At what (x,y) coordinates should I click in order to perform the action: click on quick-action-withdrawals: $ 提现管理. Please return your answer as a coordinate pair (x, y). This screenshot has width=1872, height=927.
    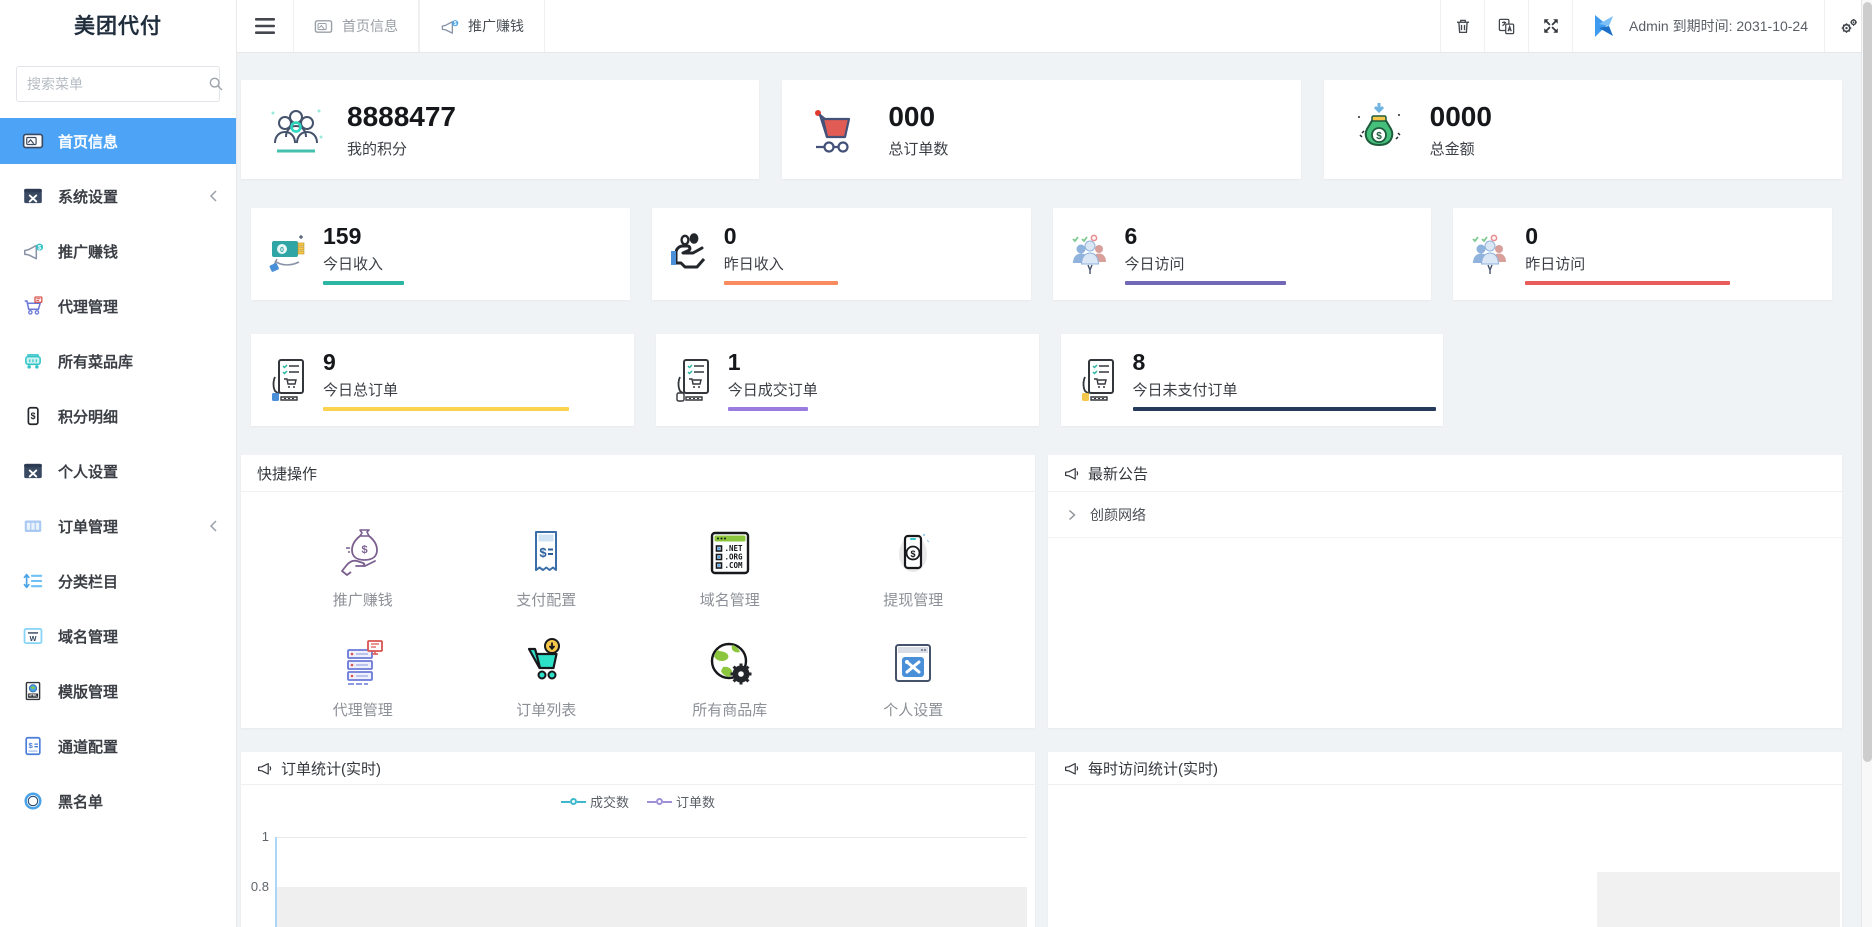
    Looking at the image, I should click on (914, 568).